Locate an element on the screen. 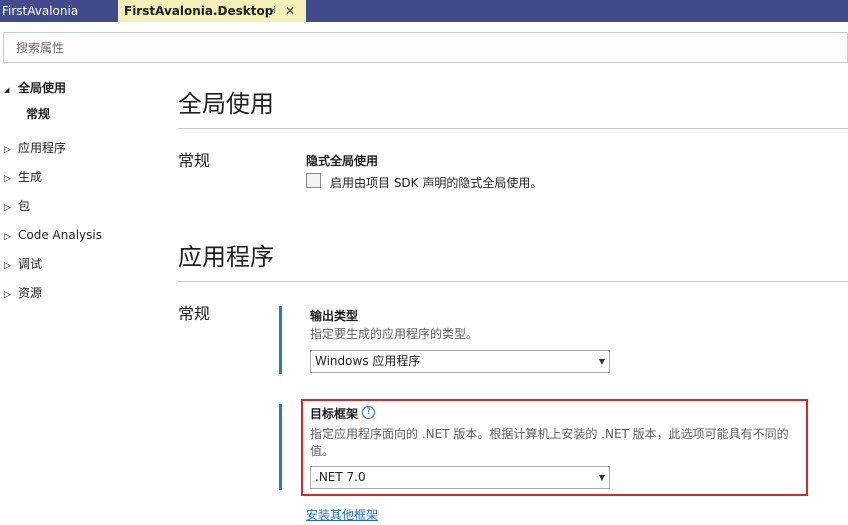 This screenshot has height=525, width=848. setting-label-output-type: 输出类型 is located at coordinates (334, 316).